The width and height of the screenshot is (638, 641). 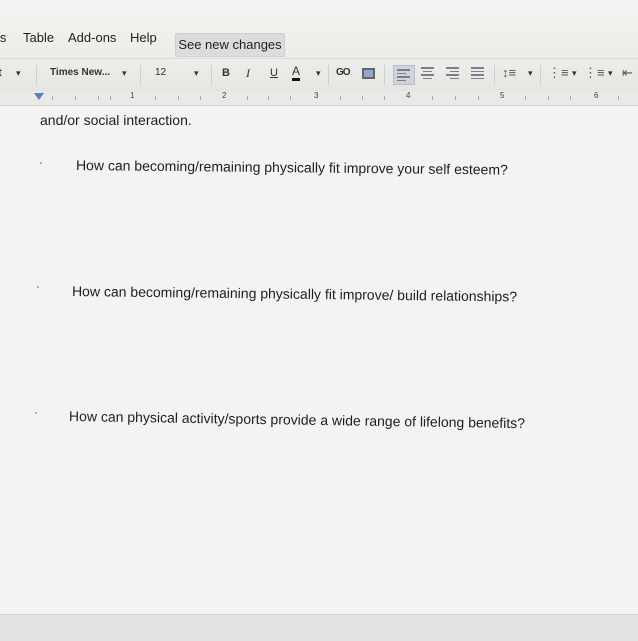 What do you see at coordinates (92, 37) in the screenshot?
I see `menu-item-addons: Add-ons` at bounding box center [92, 37].